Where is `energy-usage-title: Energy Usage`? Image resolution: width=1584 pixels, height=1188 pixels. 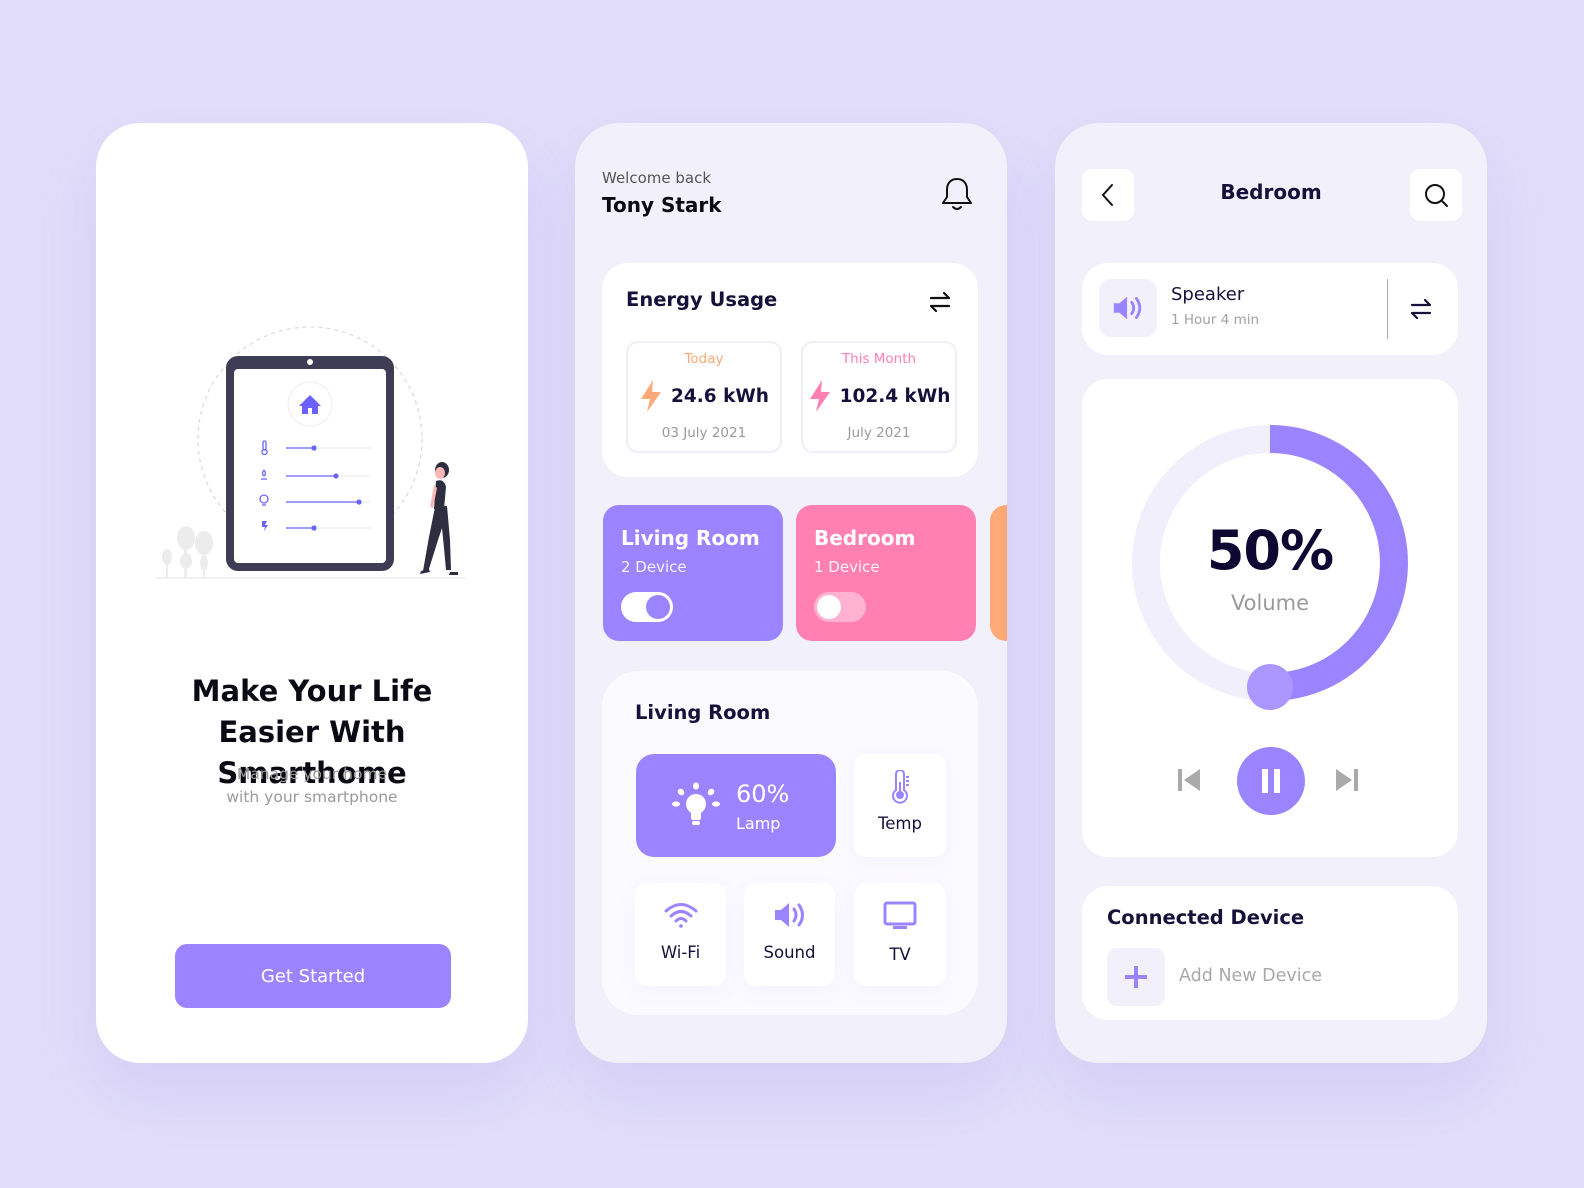 energy-usage-title: Energy Usage is located at coordinates (702, 299).